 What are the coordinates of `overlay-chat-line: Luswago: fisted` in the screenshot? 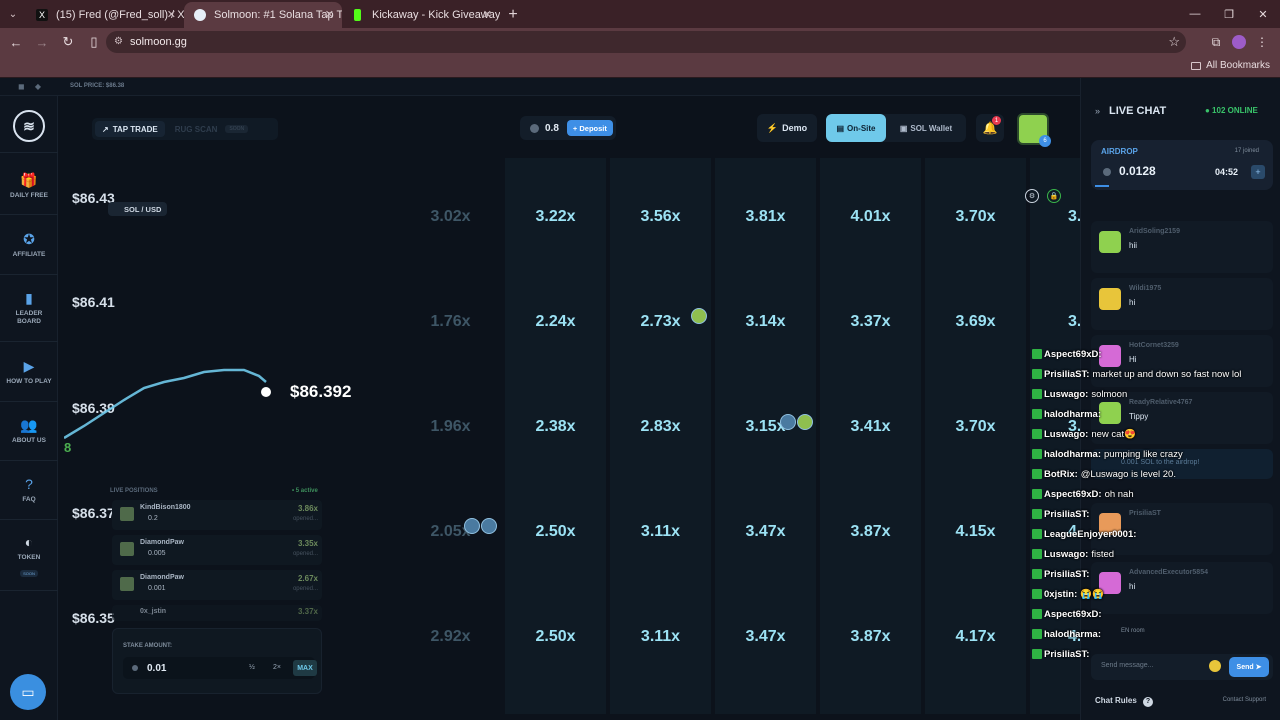 It's located at (1152, 554).